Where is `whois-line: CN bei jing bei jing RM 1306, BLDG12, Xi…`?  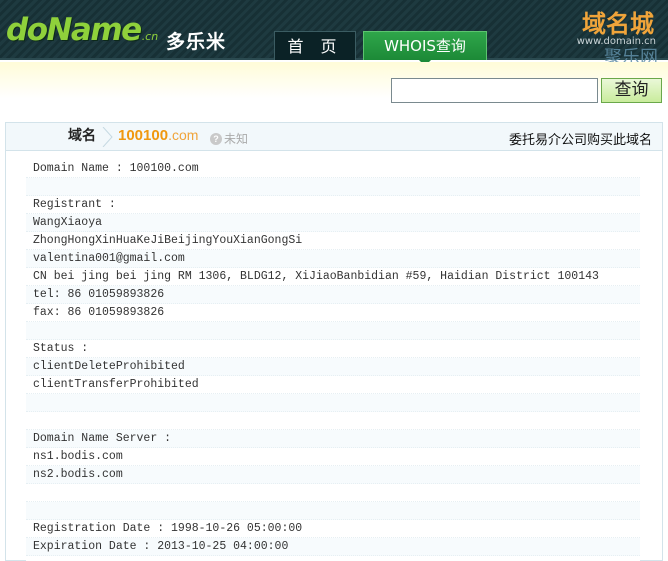
whois-line: CN bei jing bei jing RM 1306, BLDG12, Xi… is located at coordinates (333, 277).